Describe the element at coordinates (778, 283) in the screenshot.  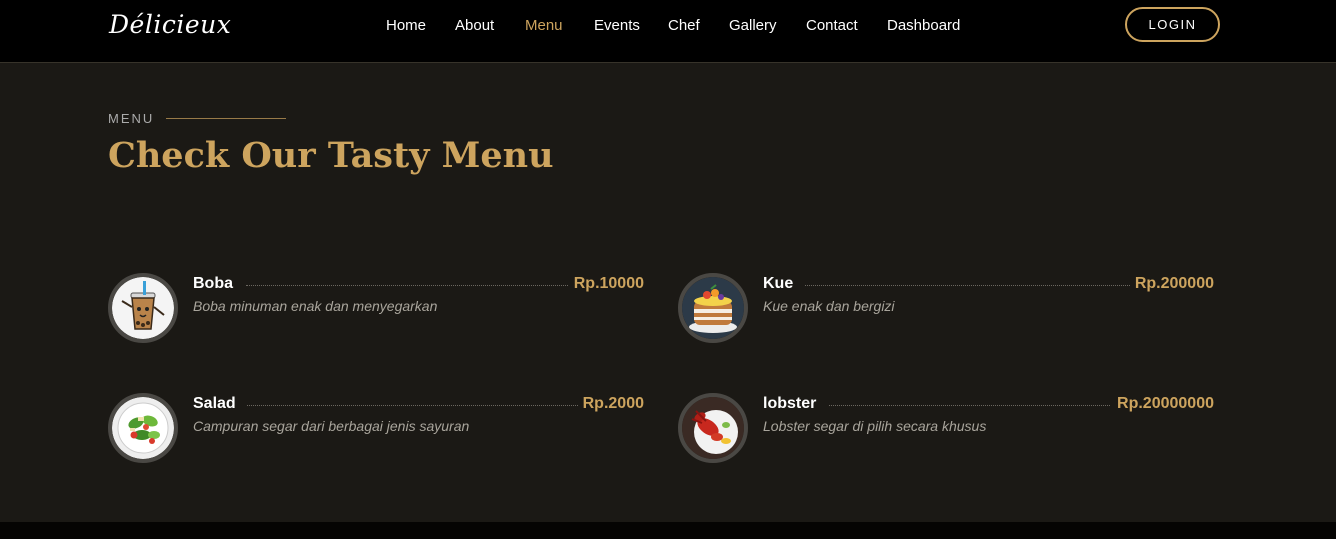
I see `menu-item-name: Kue` at that location.